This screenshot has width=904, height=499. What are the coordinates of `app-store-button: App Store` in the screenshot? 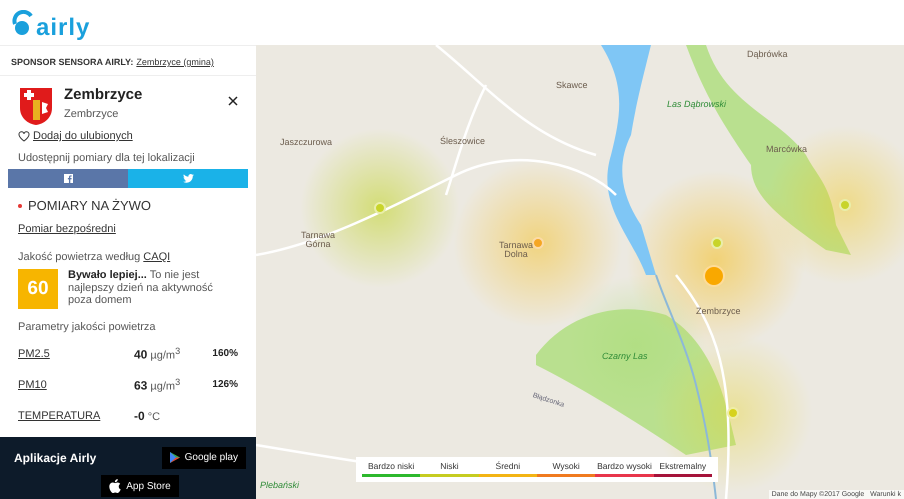 It's located at (140, 486).